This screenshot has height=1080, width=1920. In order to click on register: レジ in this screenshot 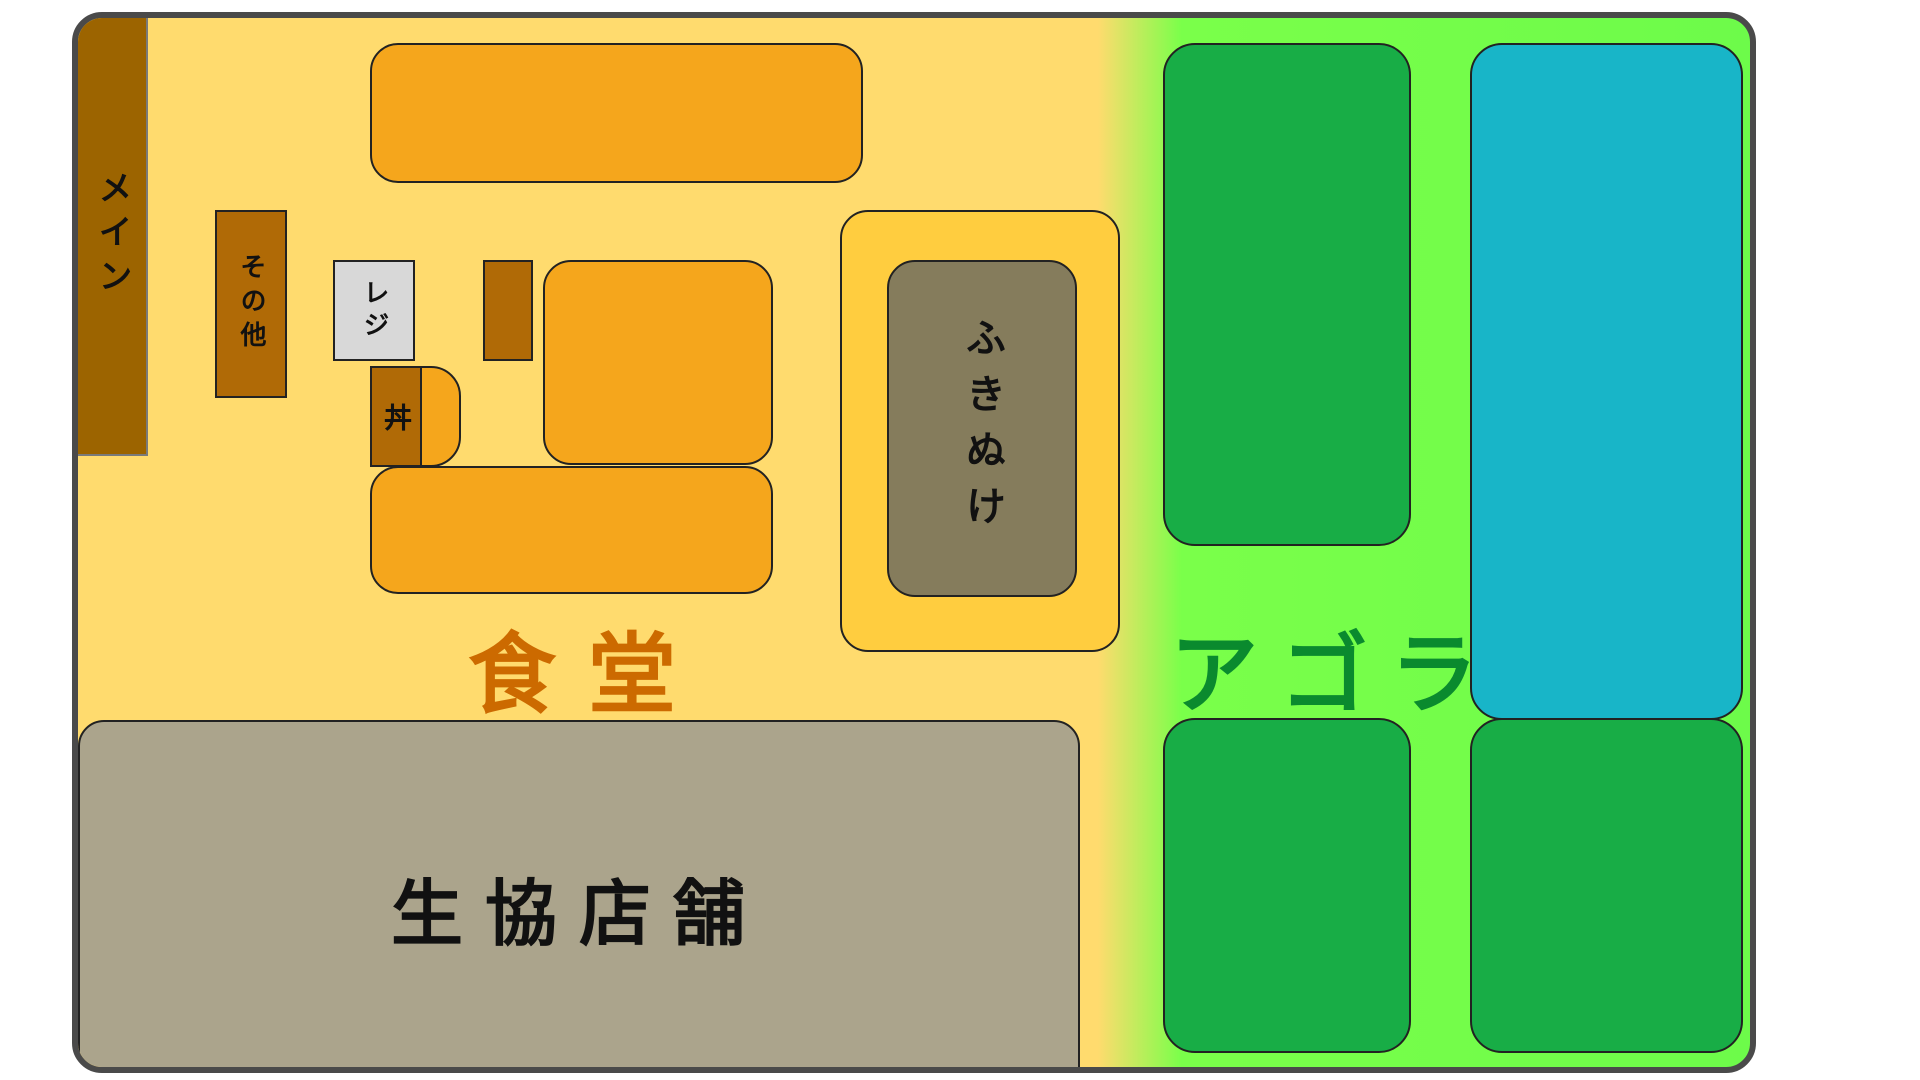, I will do `click(374, 310)`.